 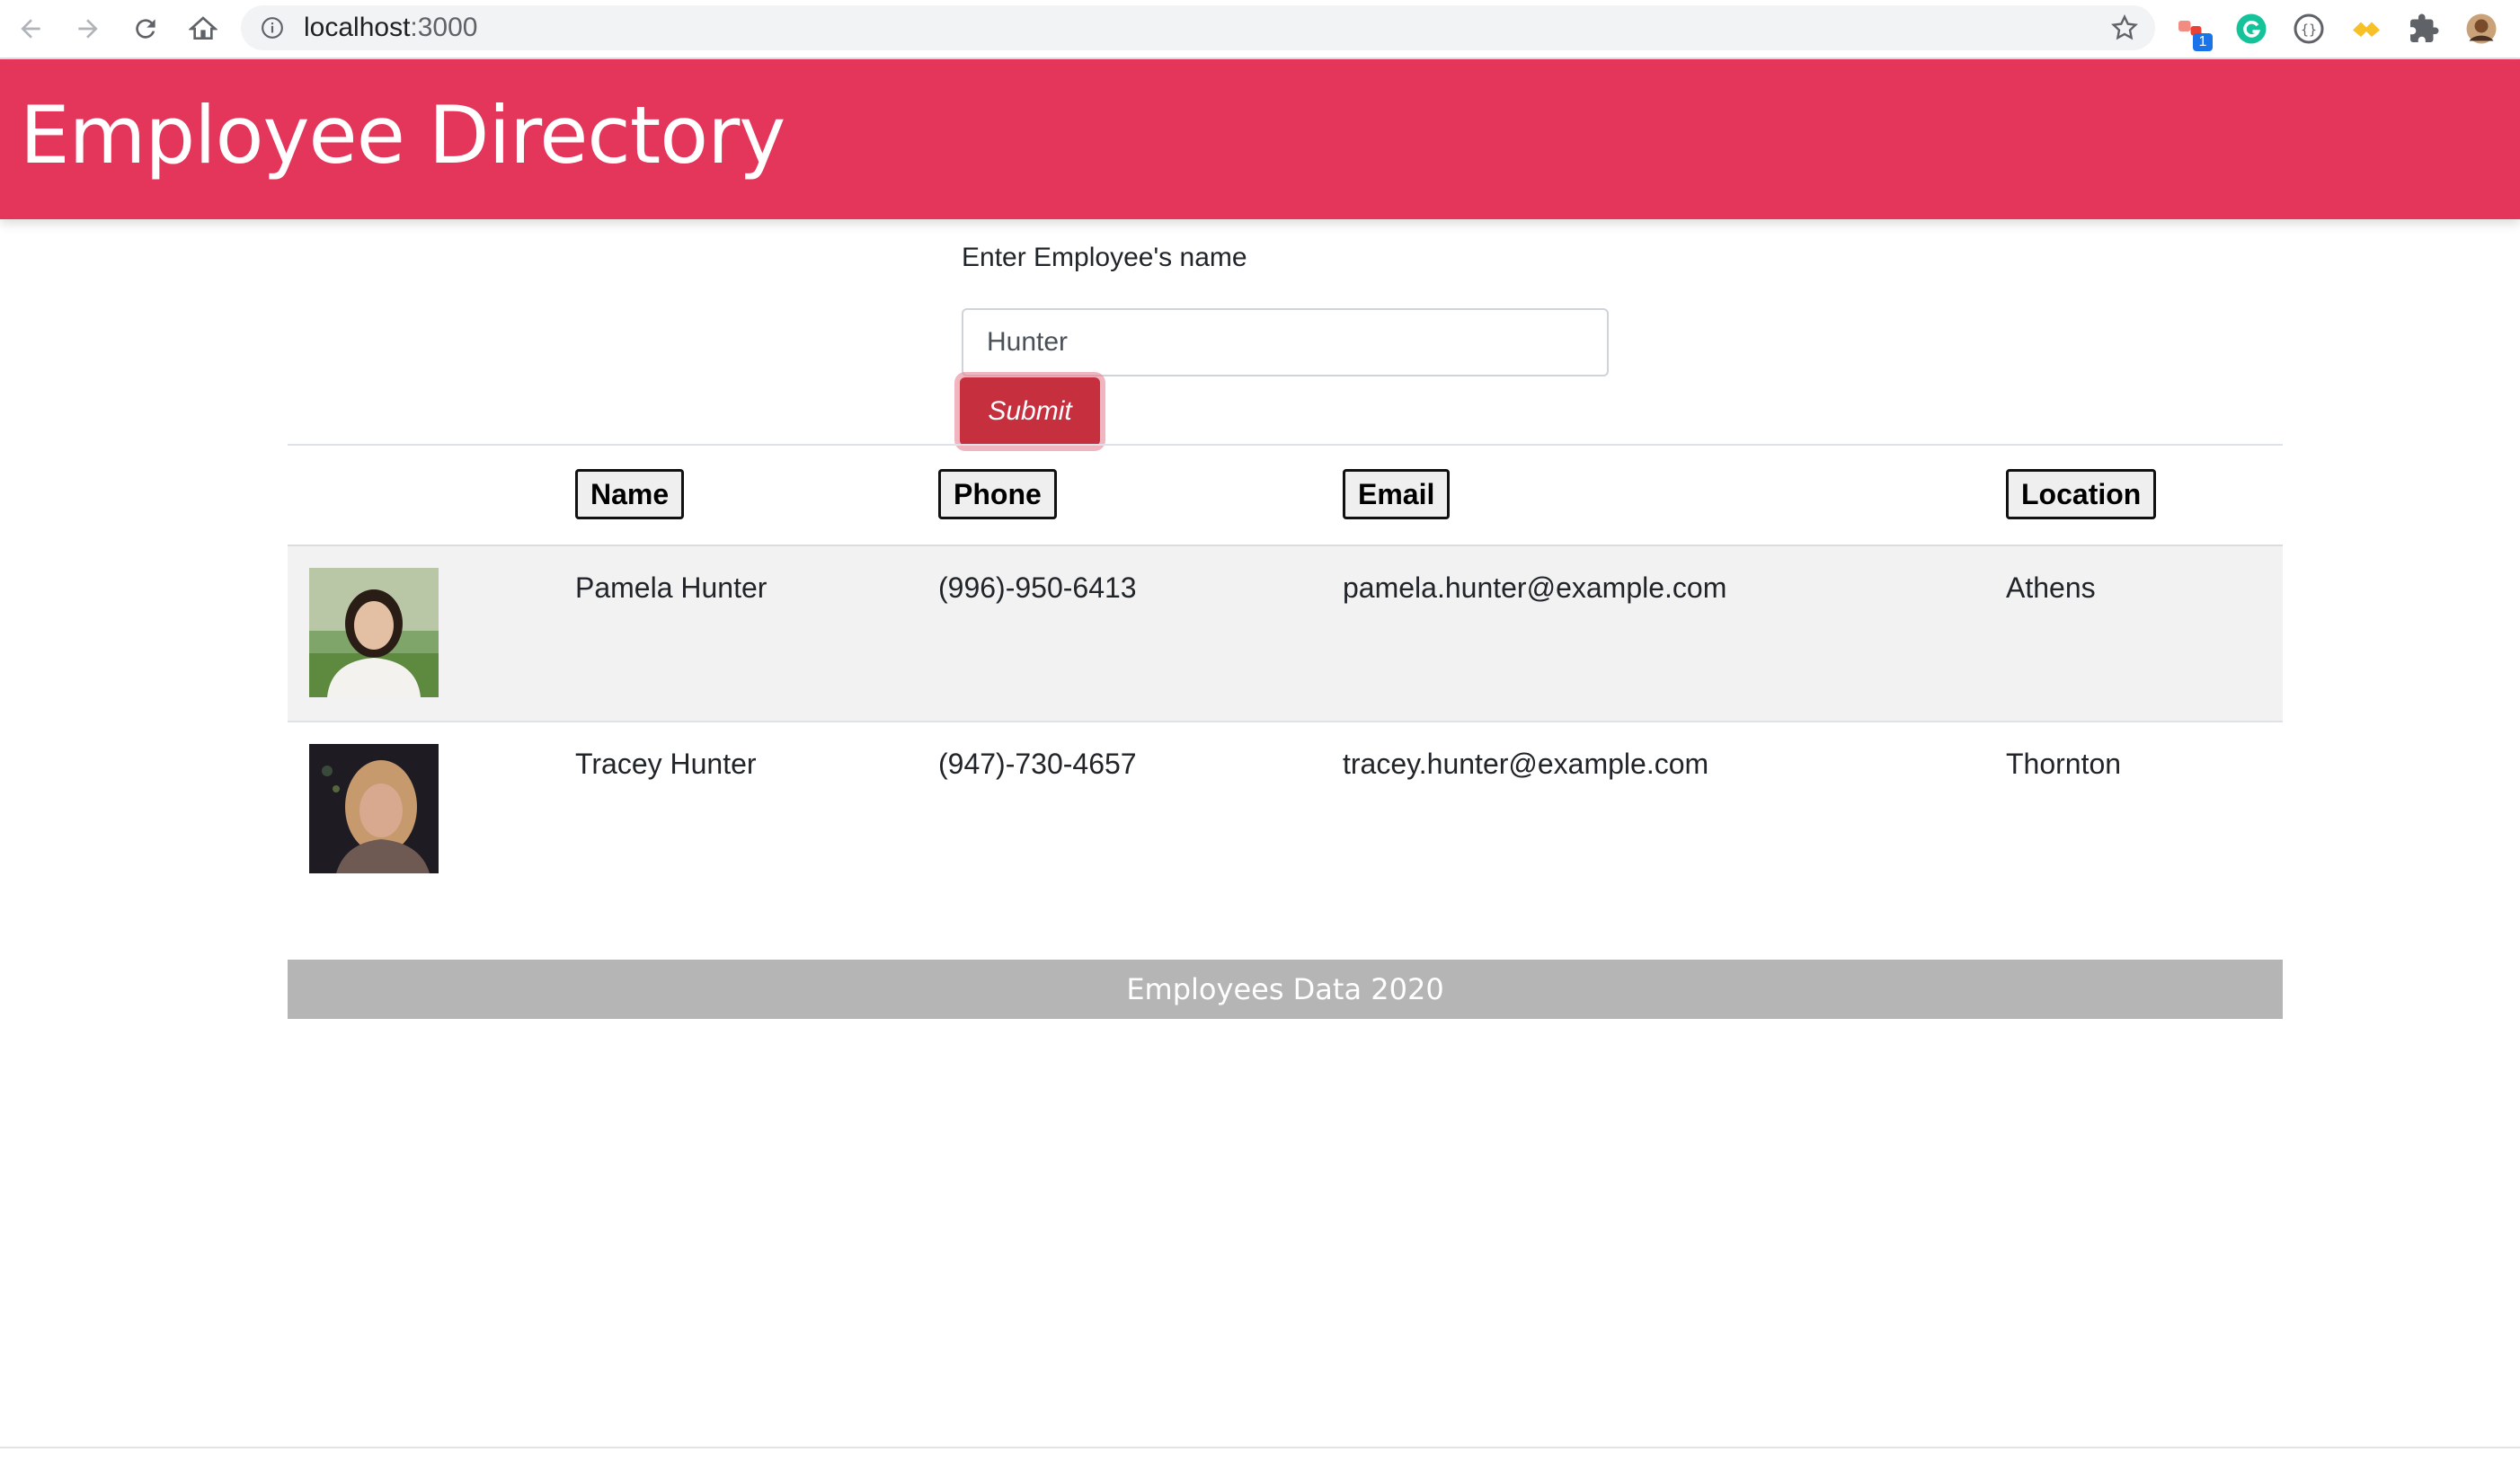 I want to click on forward-arrow-icon, so click(x=88, y=29).